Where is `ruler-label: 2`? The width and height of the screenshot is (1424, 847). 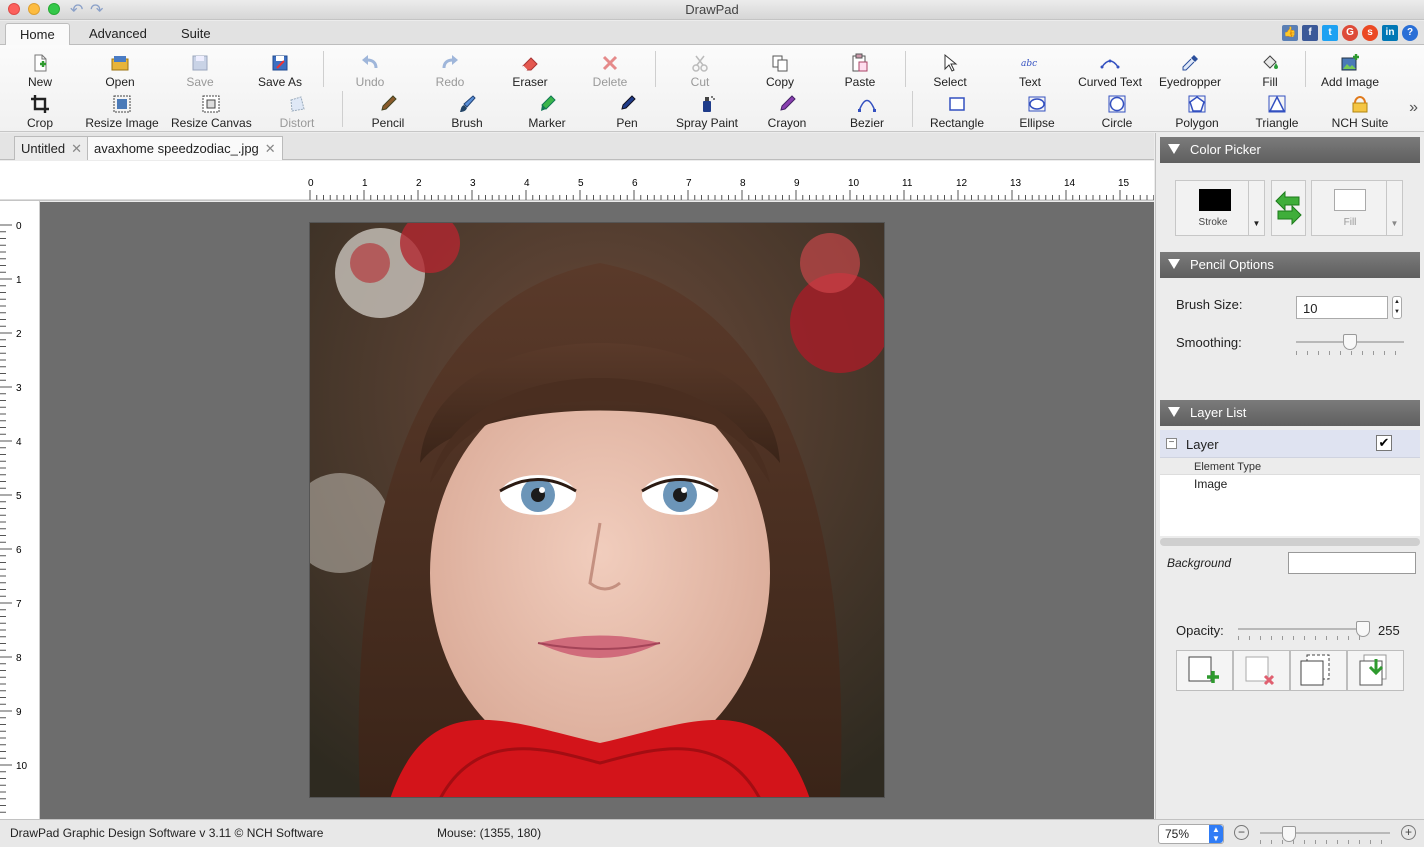
ruler-label: 2 is located at coordinates (419, 183).